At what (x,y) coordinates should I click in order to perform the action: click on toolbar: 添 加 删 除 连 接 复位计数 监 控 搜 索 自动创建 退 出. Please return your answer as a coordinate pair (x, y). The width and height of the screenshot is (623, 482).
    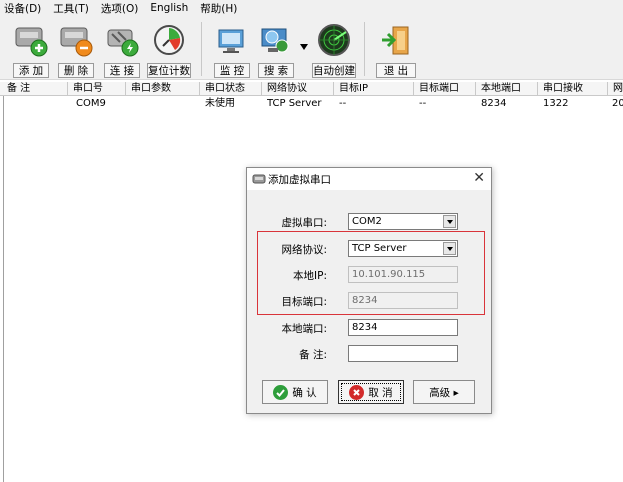
    Looking at the image, I should click on (311, 48).